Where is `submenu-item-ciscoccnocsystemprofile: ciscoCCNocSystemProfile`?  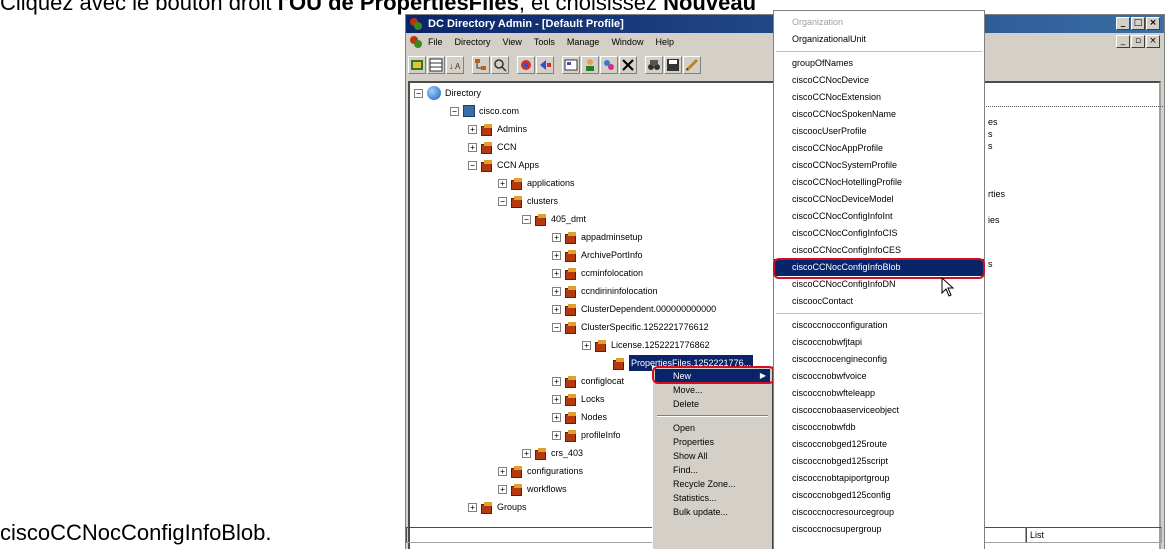 submenu-item-ciscoccnocsystemprofile: ciscoCCNocSystemProfile is located at coordinates (879, 165).